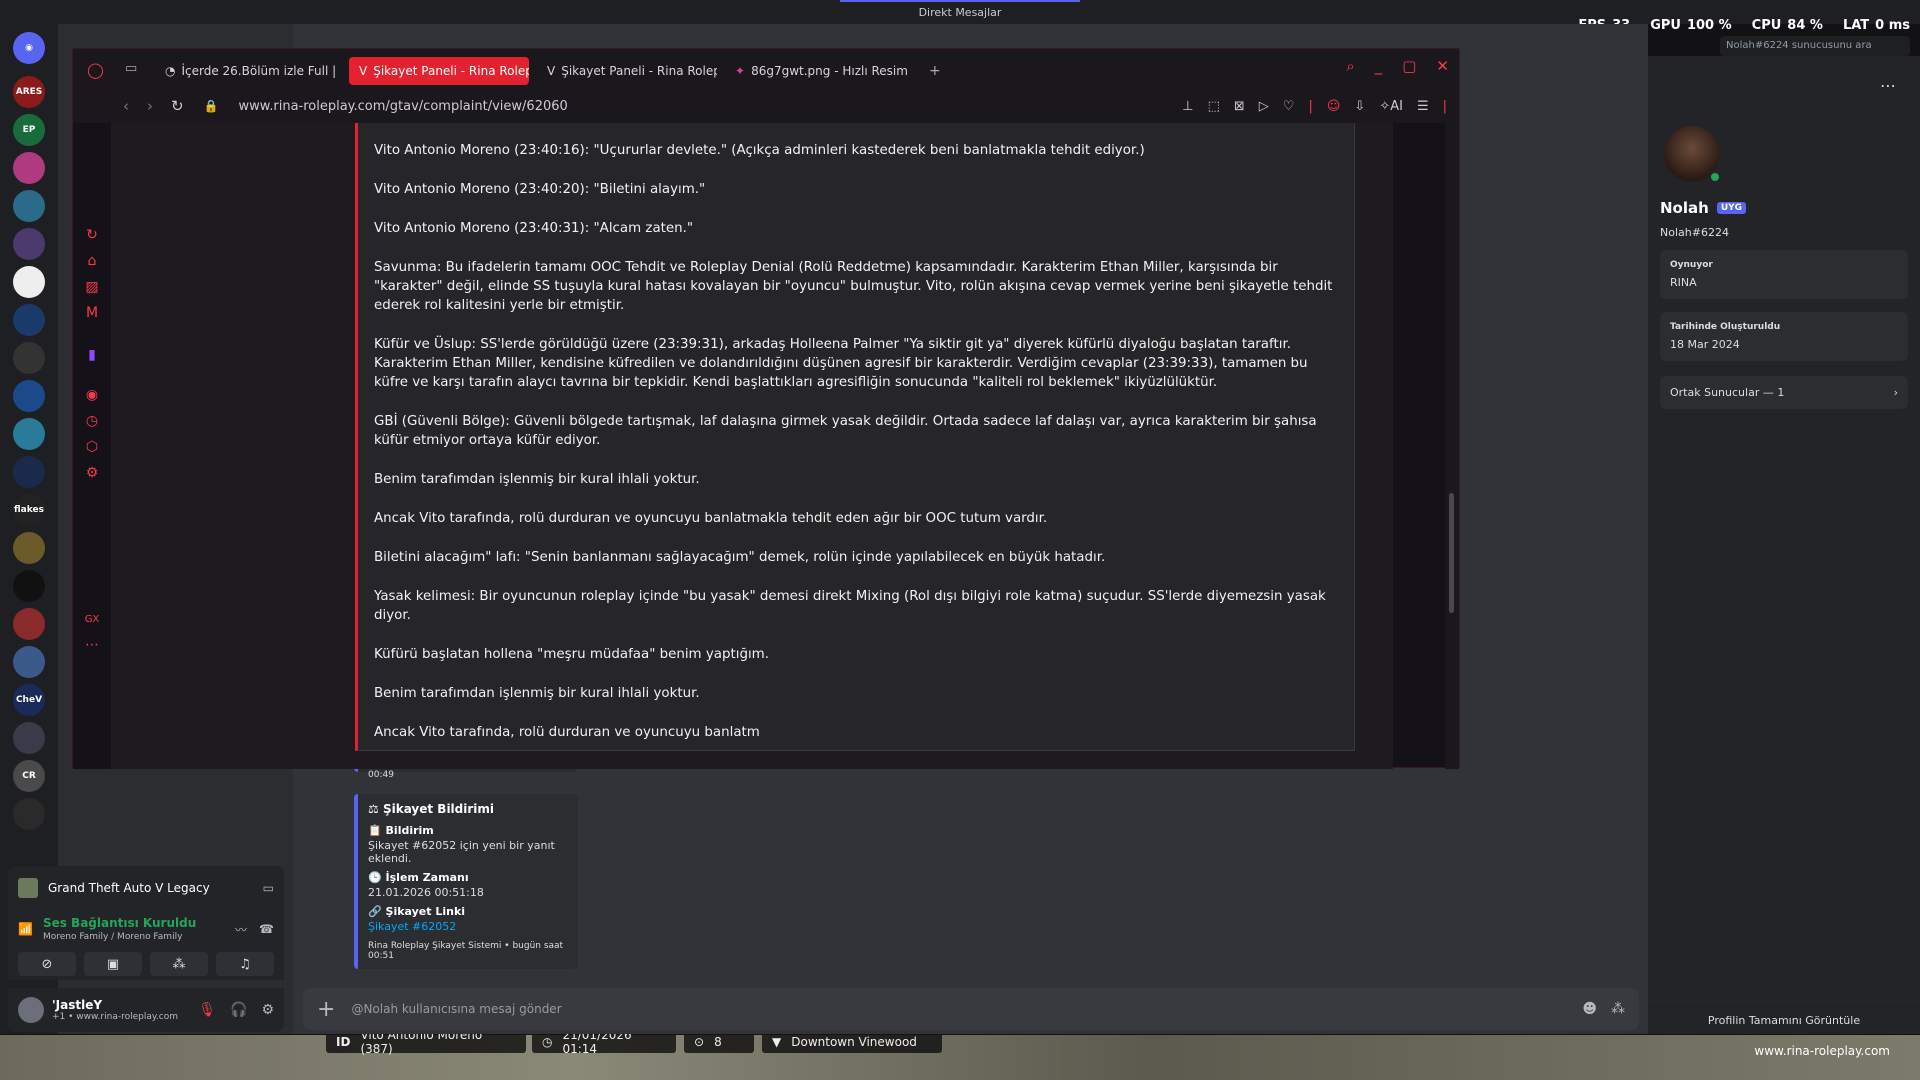  What do you see at coordinates (92, 619) in the screenshot?
I see `gx-label: GX` at bounding box center [92, 619].